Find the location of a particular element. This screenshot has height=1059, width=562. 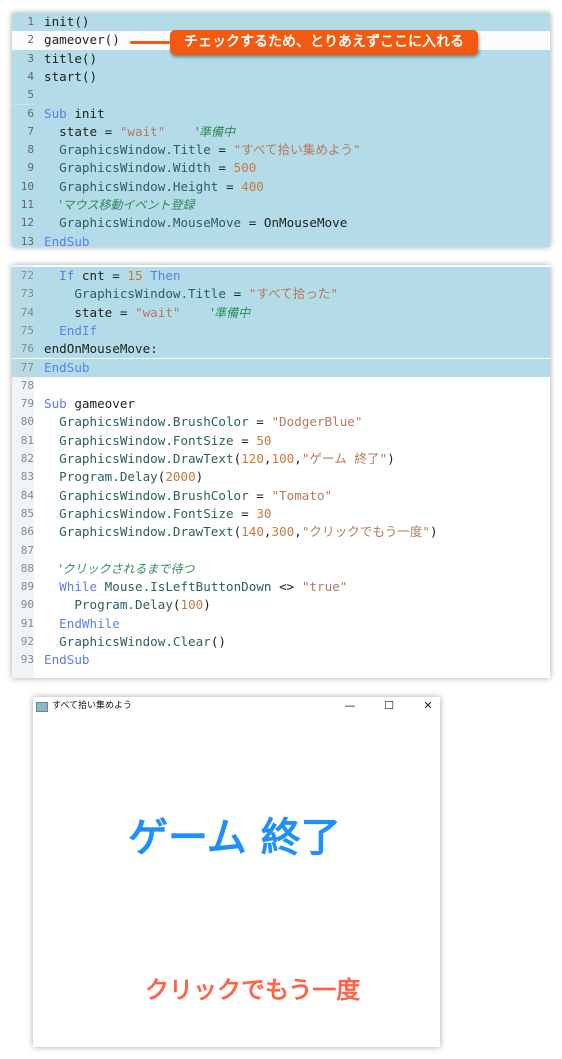

code-token-plain: endOnMouseMove: is located at coordinates (101, 349).